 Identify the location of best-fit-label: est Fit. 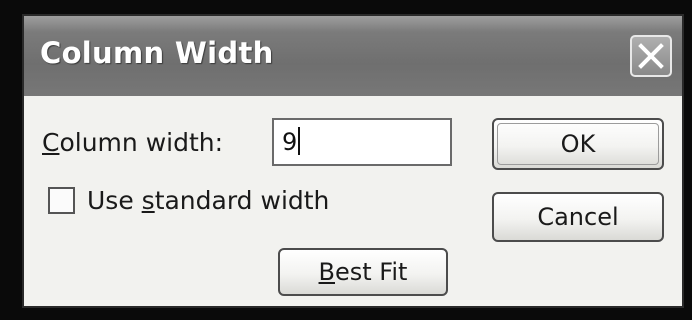
(371, 272).